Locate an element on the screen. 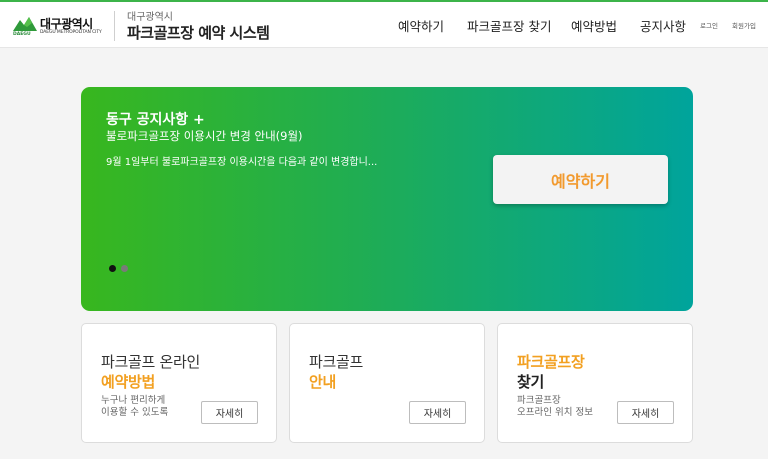  card-description-line: 파크골프장 is located at coordinates (539, 400).